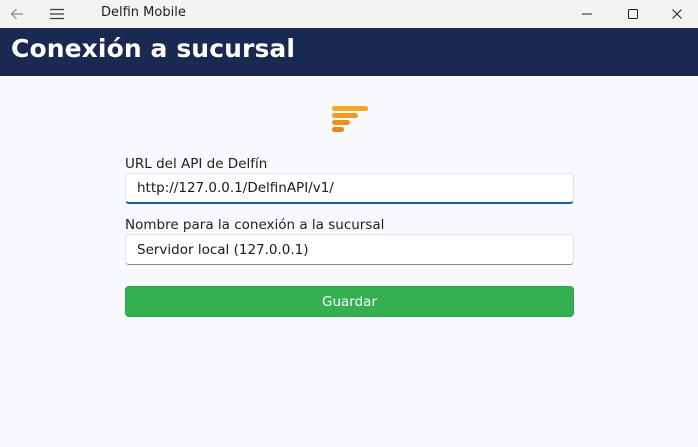 This screenshot has width=698, height=447. Describe the element at coordinates (349, 188) in the screenshot. I see `url-input` at that location.